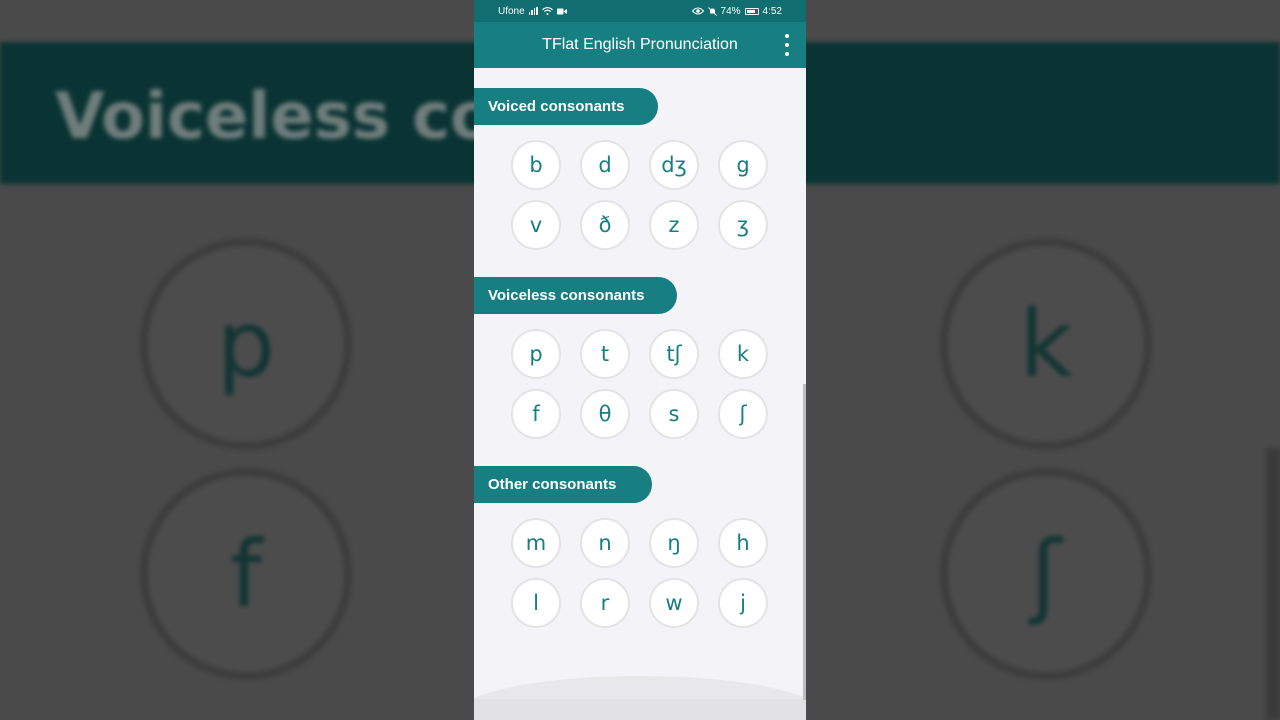  I want to click on battery-icon, so click(751, 11).